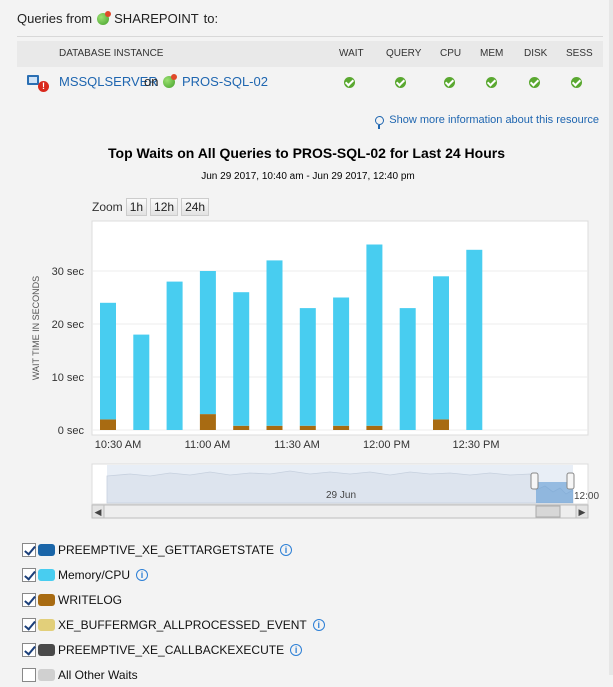 This screenshot has width=613, height=687. What do you see at coordinates (351, 53) in the screenshot?
I see `col-wait: WAIT` at bounding box center [351, 53].